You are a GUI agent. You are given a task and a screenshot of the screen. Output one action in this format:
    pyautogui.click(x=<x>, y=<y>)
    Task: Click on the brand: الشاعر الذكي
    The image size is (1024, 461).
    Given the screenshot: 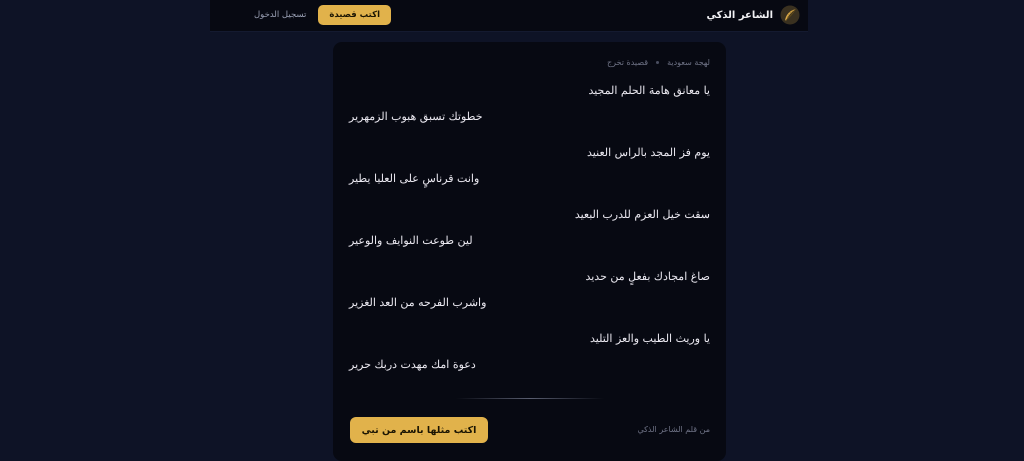 What is the action you would take?
    pyautogui.click(x=753, y=15)
    